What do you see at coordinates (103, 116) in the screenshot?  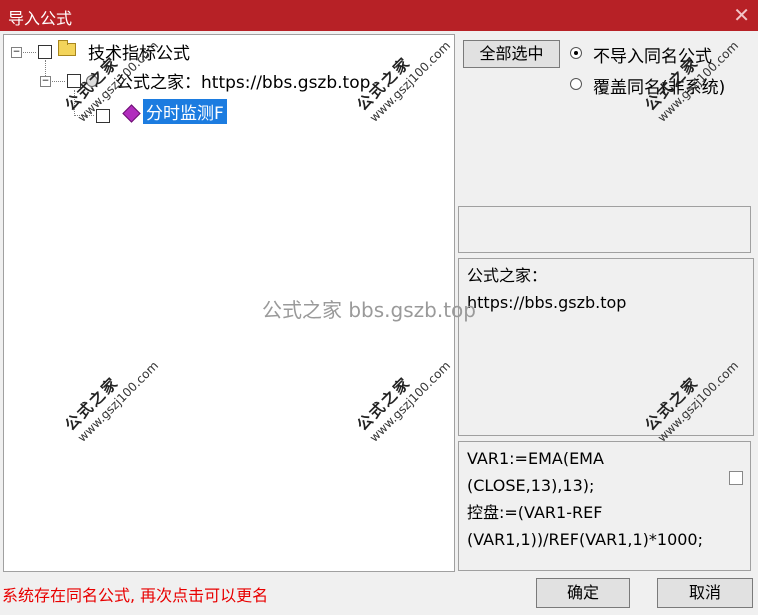 I see `leaf-checkbox` at bounding box center [103, 116].